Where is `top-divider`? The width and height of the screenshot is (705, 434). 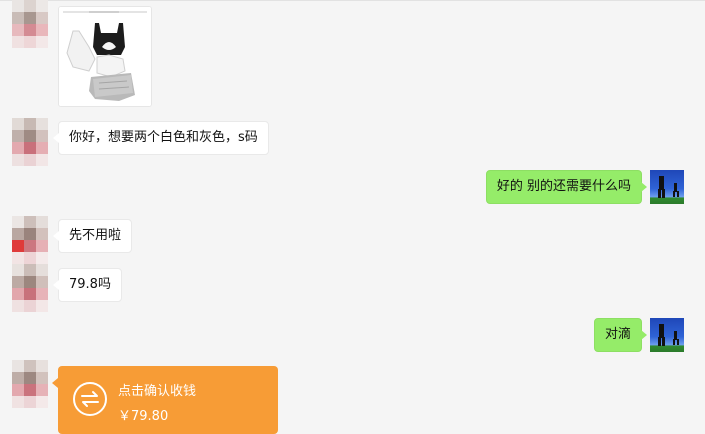
top-divider is located at coordinates (352, 0).